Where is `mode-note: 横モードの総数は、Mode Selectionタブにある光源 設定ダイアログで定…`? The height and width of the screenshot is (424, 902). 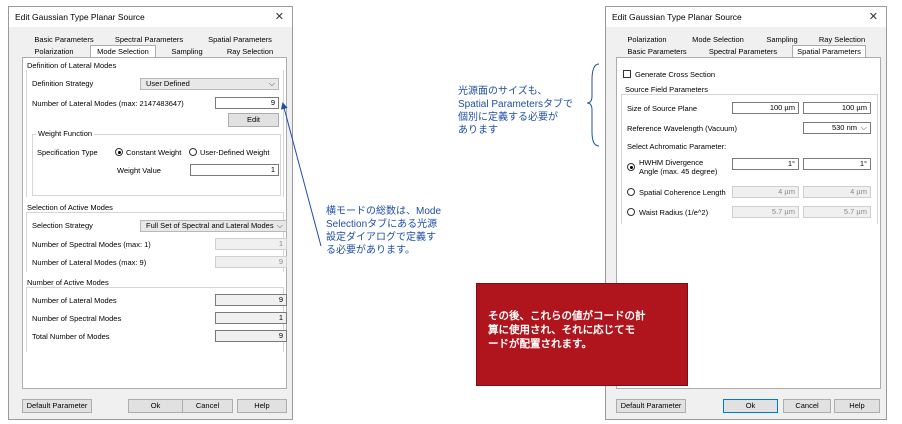 mode-note: 横モードの総数は、Mode Selectionタブにある光源 設定ダイアログで定… is located at coordinates (383, 231).